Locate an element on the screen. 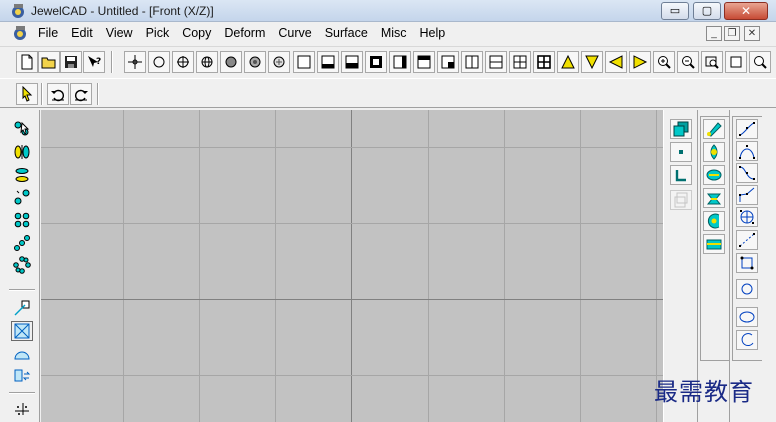 The image size is (776, 422). ellipse-curve-button is located at coordinates (747, 317).